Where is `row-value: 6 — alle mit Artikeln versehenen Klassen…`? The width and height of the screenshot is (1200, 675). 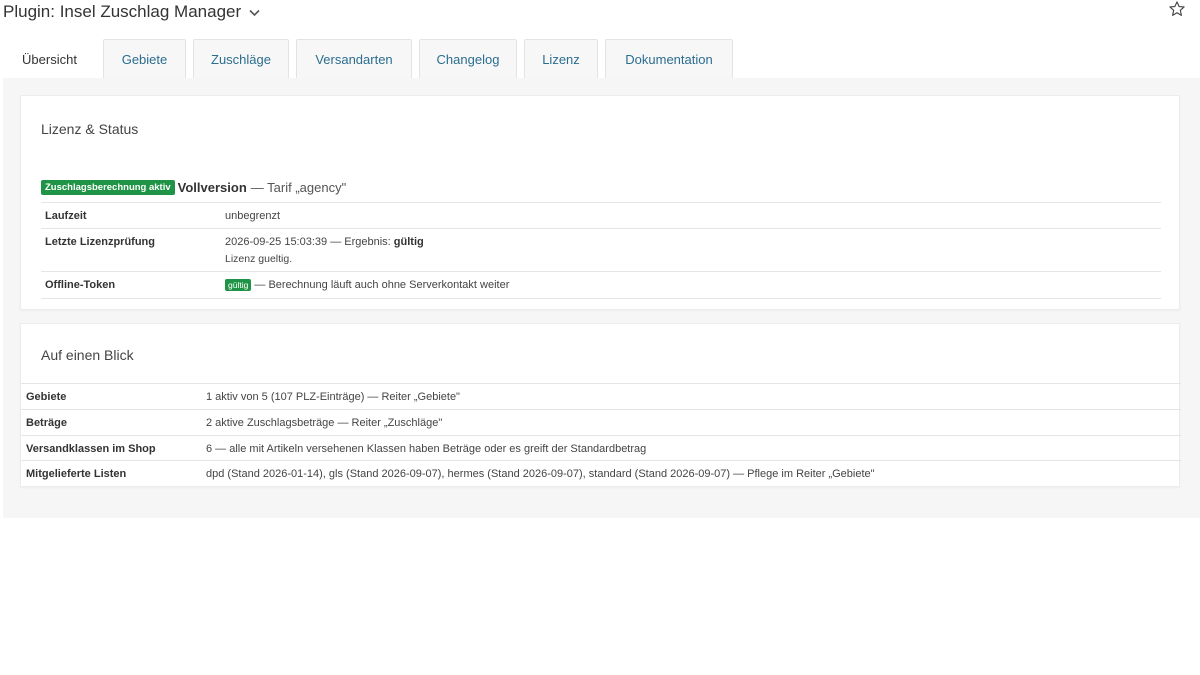
row-value: 6 — alle mit Artikeln versehenen Klassen… is located at coordinates (426, 449).